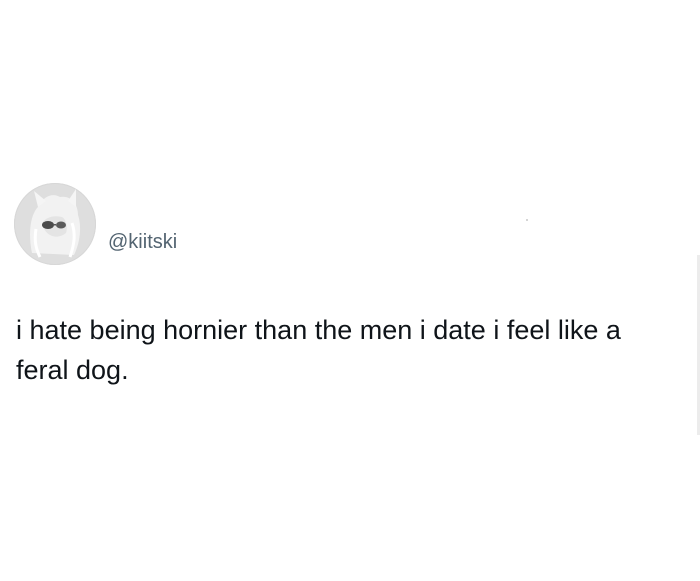 Image resolution: width=700 pixels, height=581 pixels. I want to click on avatar-illustration-icon, so click(55, 224).